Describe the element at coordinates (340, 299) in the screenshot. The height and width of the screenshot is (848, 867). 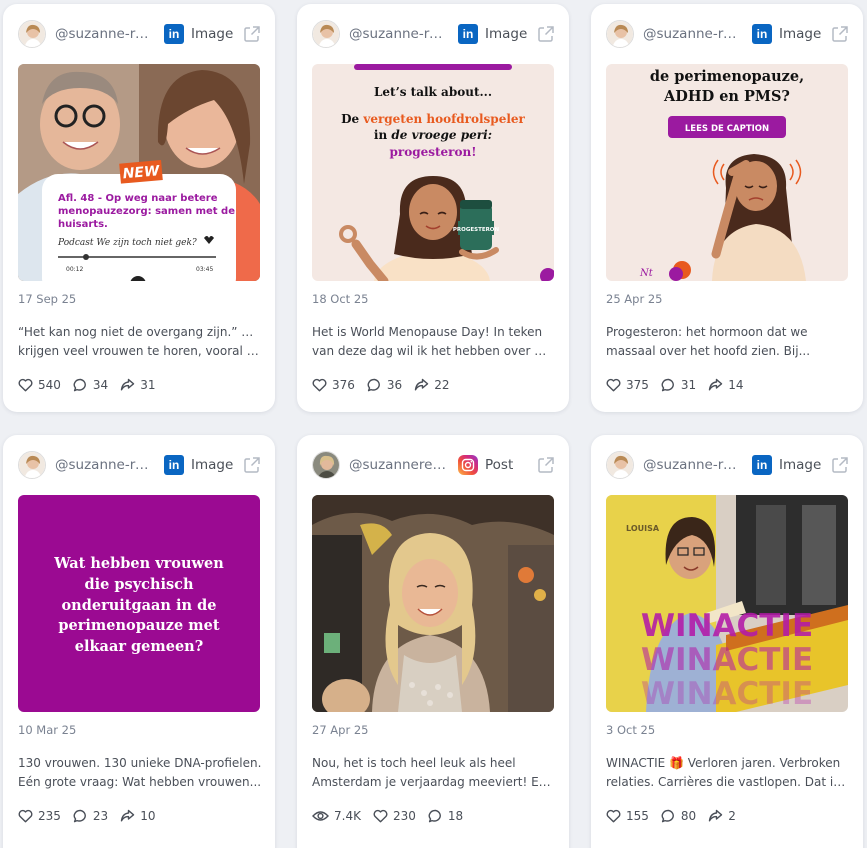
I see `post-date: 18 Oct 25` at that location.